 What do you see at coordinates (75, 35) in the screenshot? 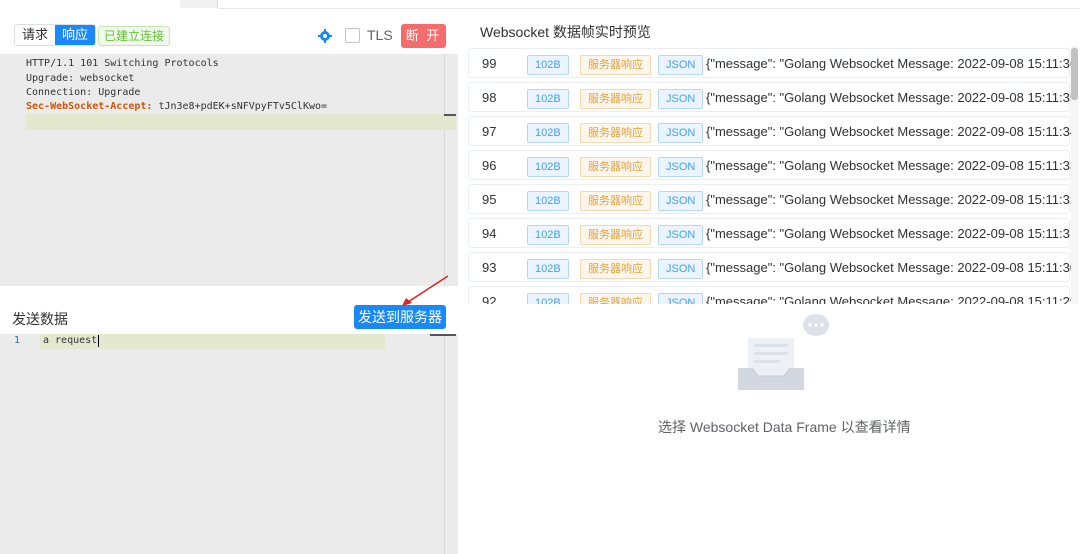
I see `tab-response: 响应` at bounding box center [75, 35].